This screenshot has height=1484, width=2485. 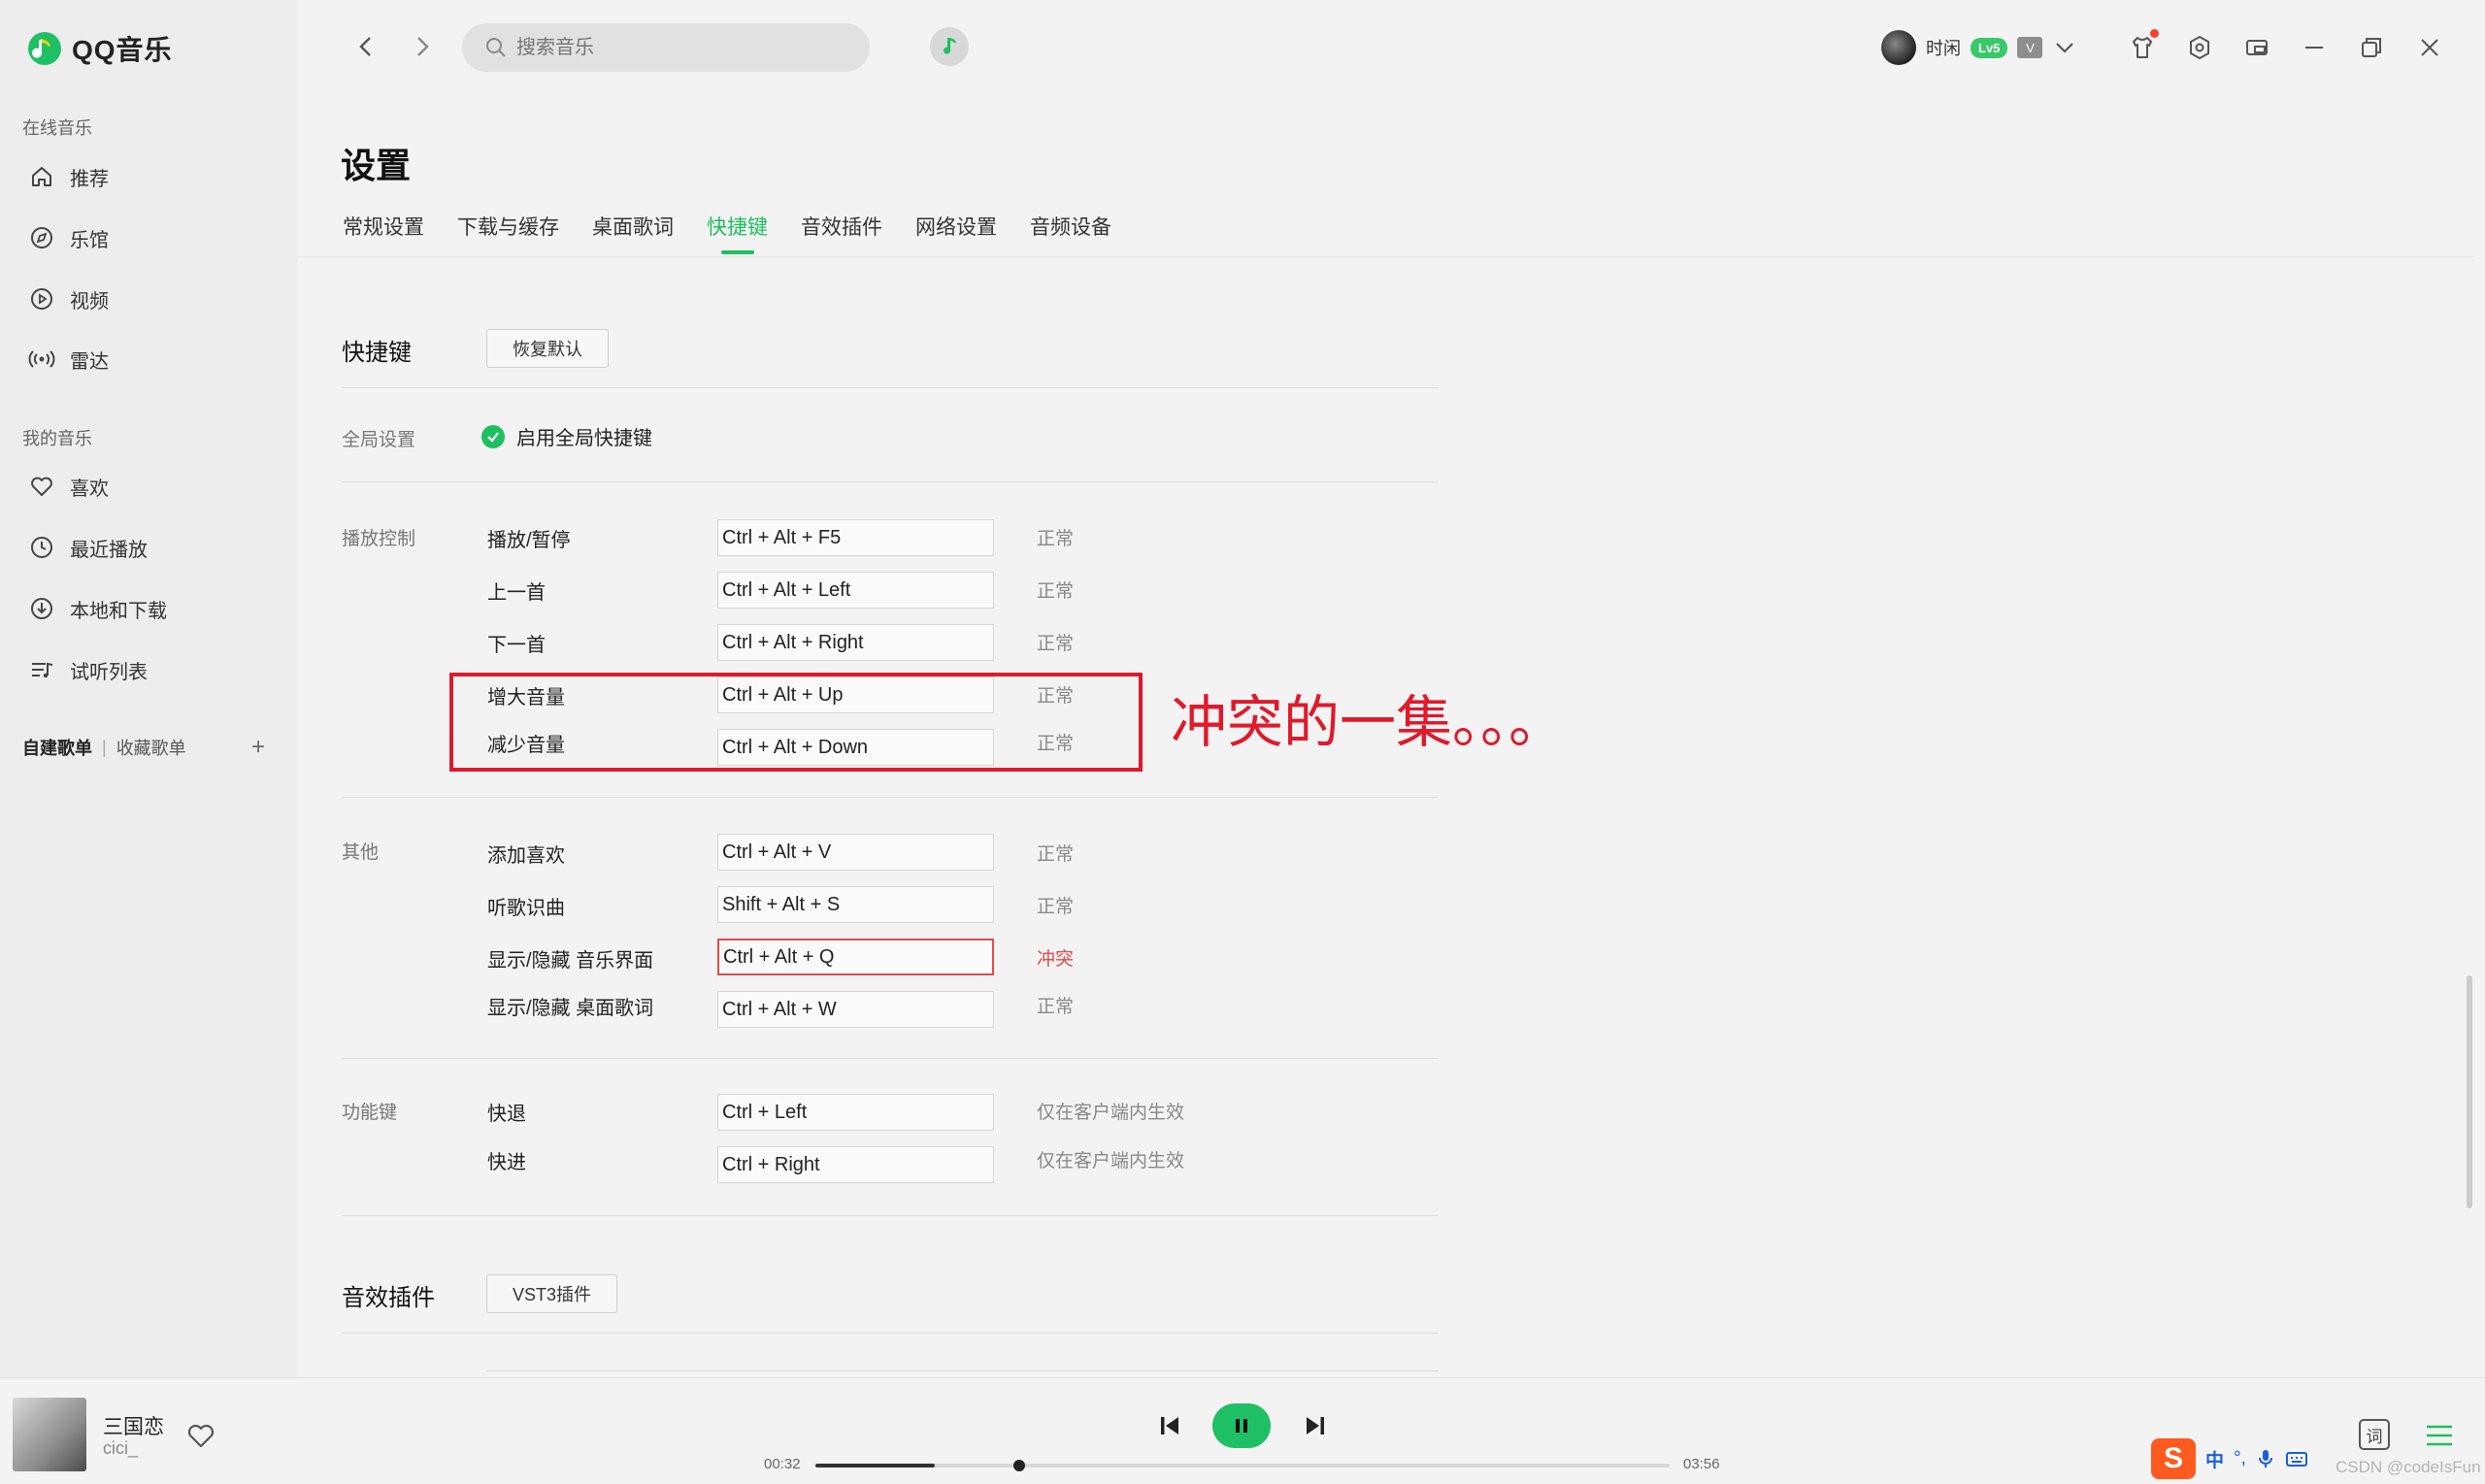 What do you see at coordinates (2230, 1458) in the screenshot?
I see `input-method-toolbar: S 中 °,` at bounding box center [2230, 1458].